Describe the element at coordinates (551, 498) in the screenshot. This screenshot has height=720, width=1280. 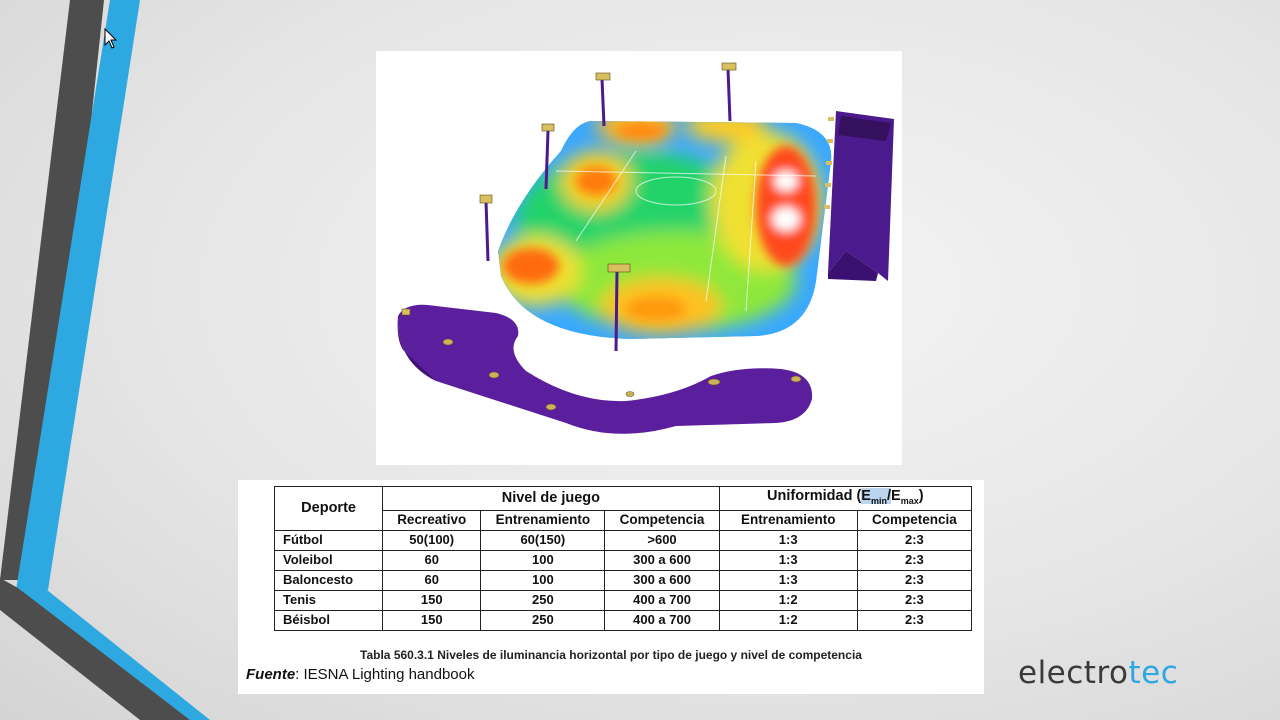
I see `header-level: Nivel de juego` at that location.